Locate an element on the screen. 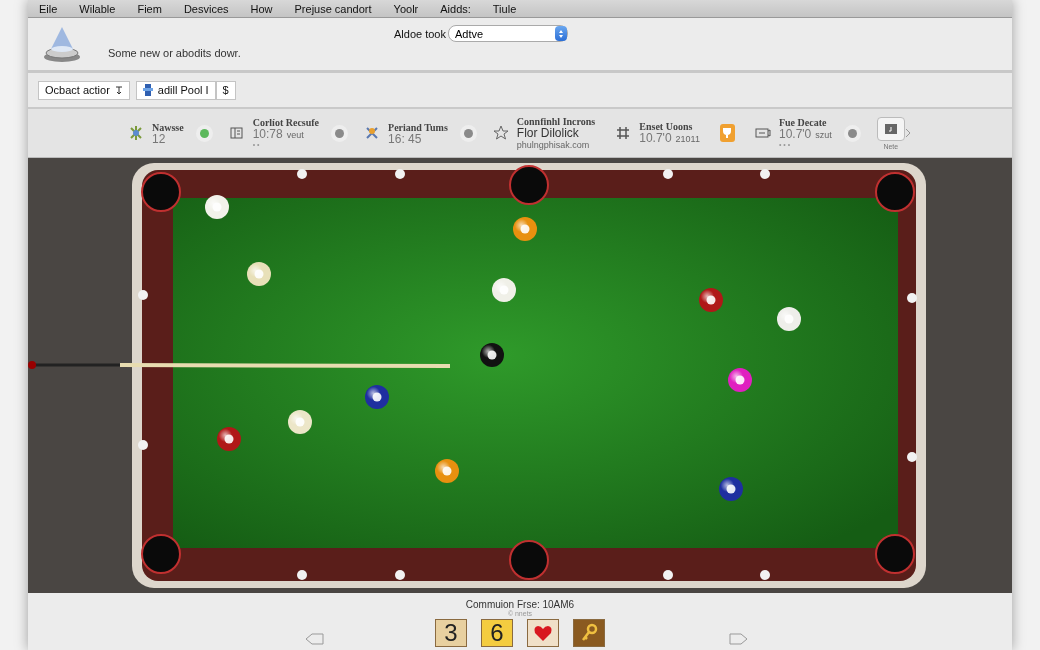 Image resolution: width=1040 pixels, height=650 pixels. stat-value: 10:78 is located at coordinates (267, 134).